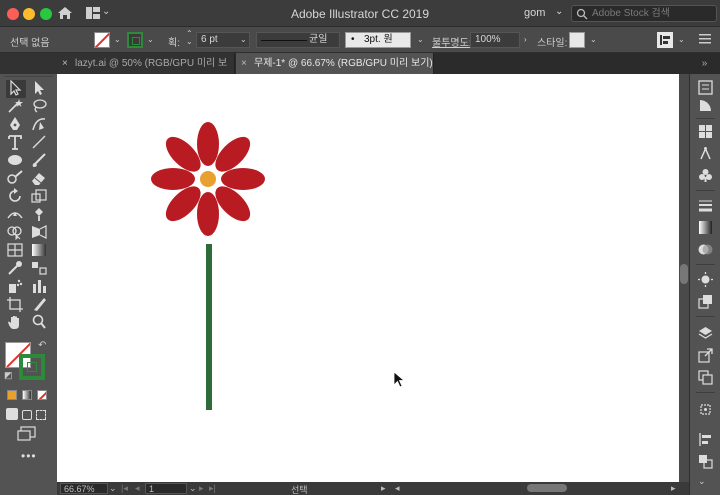  Describe the element at coordinates (704, 63) in the screenshot. I see `panel-collapse-icon: »` at that location.